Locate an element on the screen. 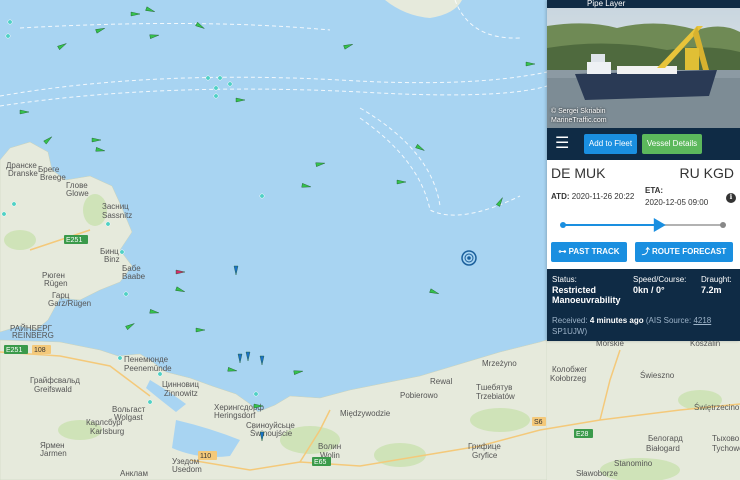 This screenshot has height=480, width=740. vessel-photo: © Sergei Skriabin MarineTraffic.com is located at coordinates (643, 68).